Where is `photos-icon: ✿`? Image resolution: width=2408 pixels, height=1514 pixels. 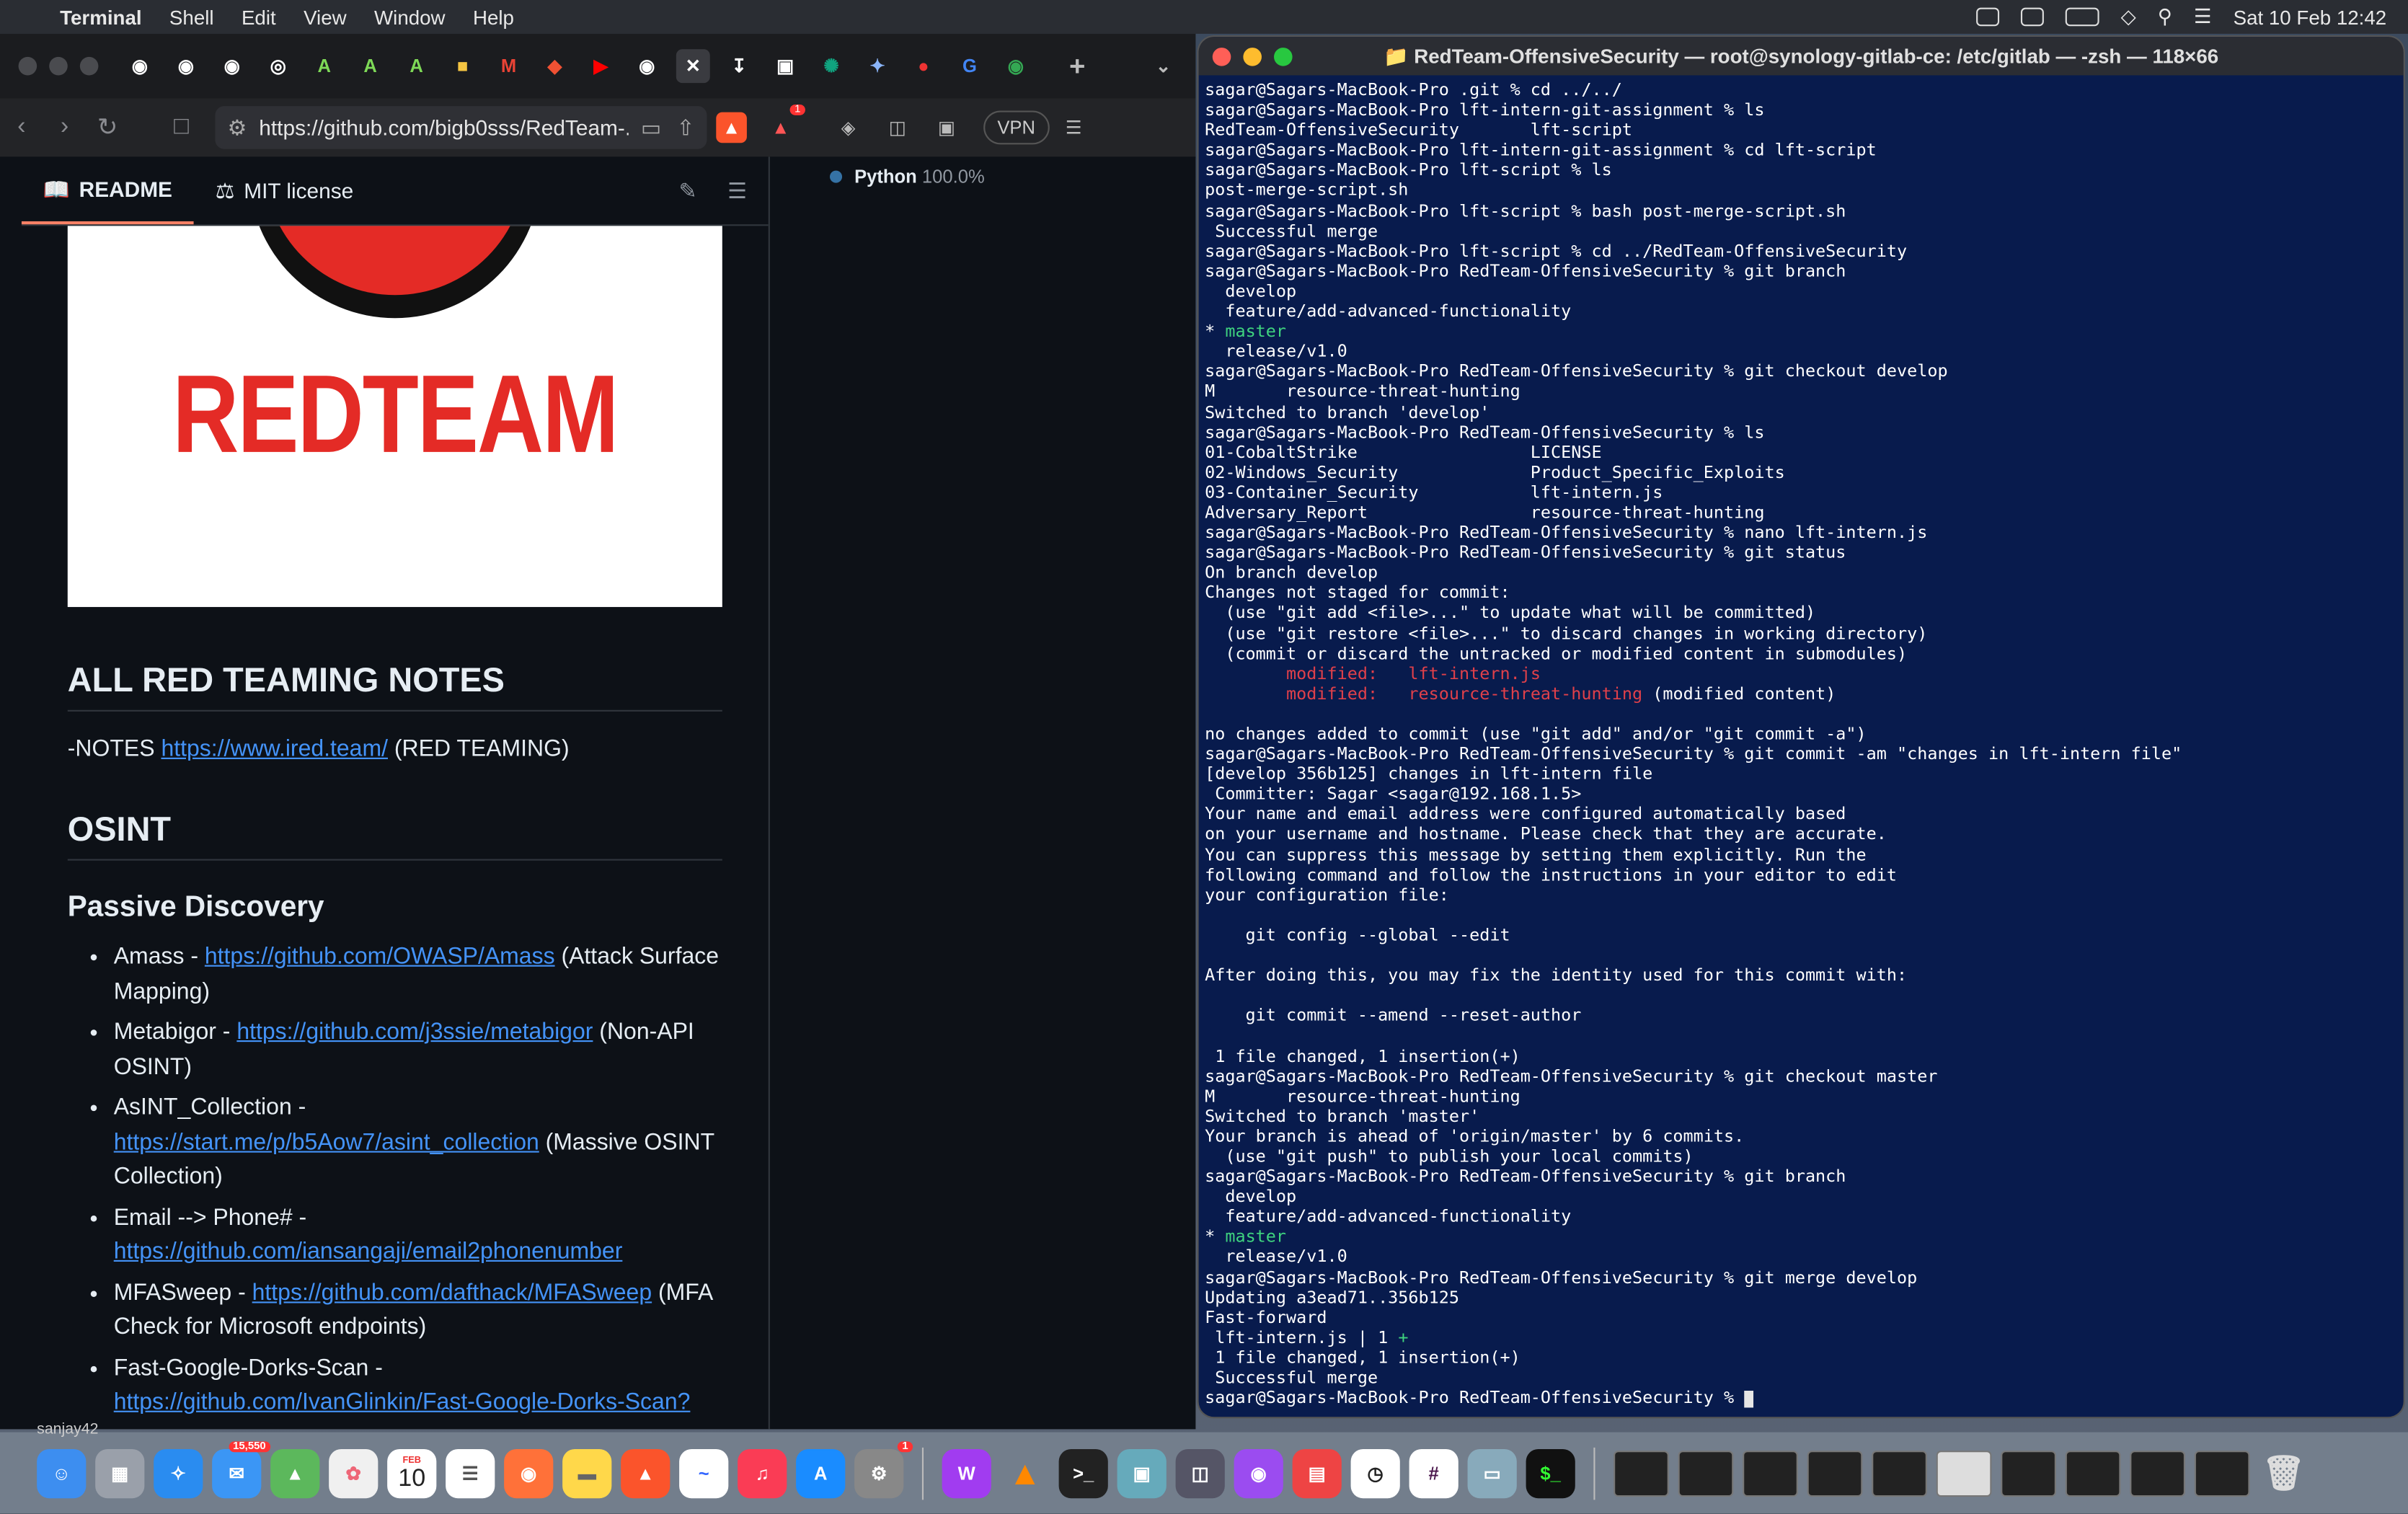
photos-icon: ✿ is located at coordinates (354, 1473).